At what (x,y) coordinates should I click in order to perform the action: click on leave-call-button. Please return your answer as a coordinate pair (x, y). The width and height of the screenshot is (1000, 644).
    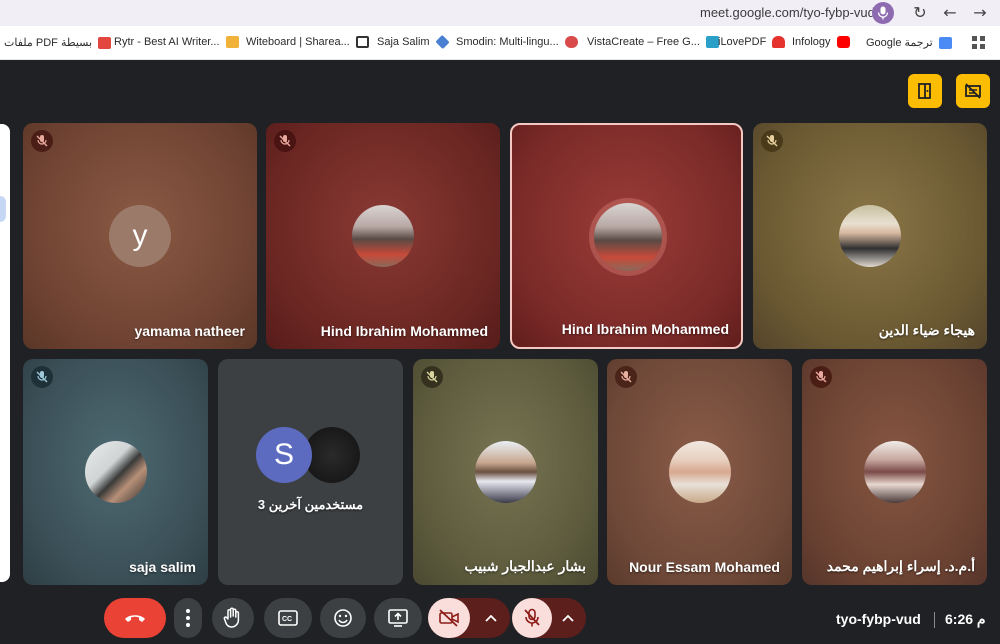
    Looking at the image, I should click on (135, 618).